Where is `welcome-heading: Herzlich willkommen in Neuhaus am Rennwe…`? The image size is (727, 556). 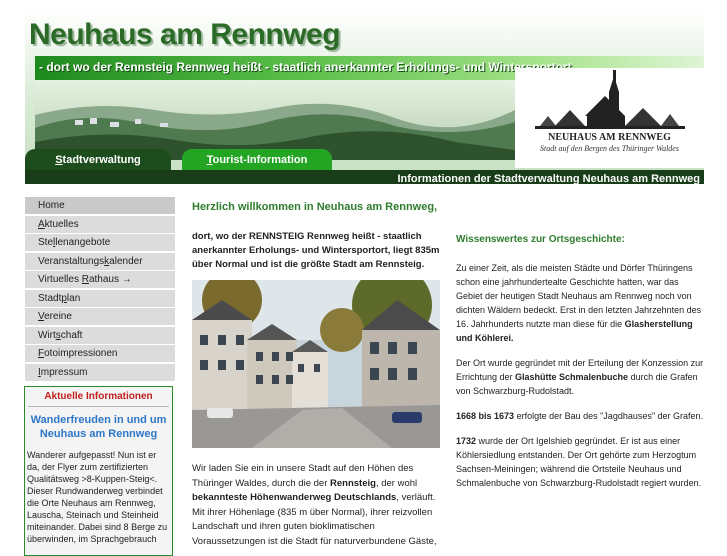
welcome-heading: Herzlich willkommen in Neuhaus am Rennwe… is located at coordinates (315, 207).